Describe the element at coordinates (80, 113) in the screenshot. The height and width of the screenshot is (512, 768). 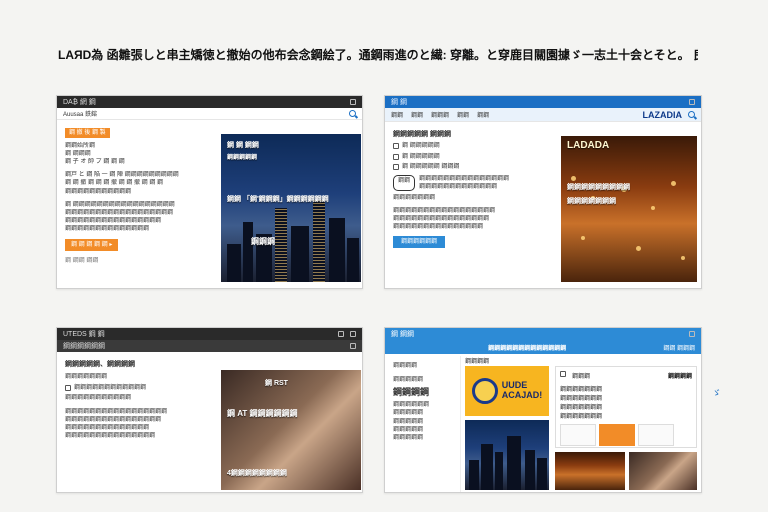
I see `nav-label: Auusaa 鉄鎔` at that location.